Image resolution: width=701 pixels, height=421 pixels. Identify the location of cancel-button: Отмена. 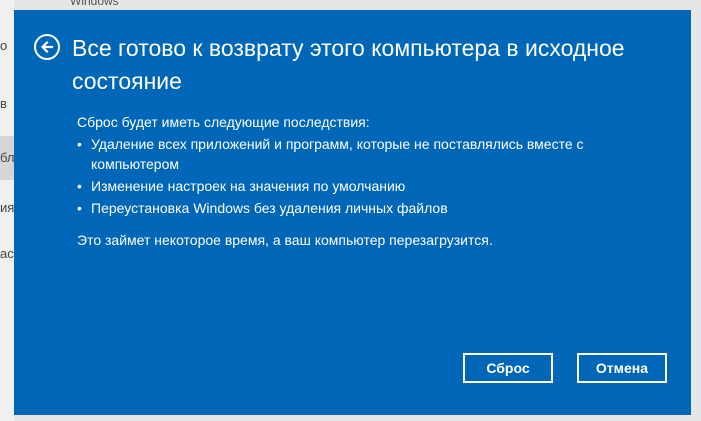
(622, 368).